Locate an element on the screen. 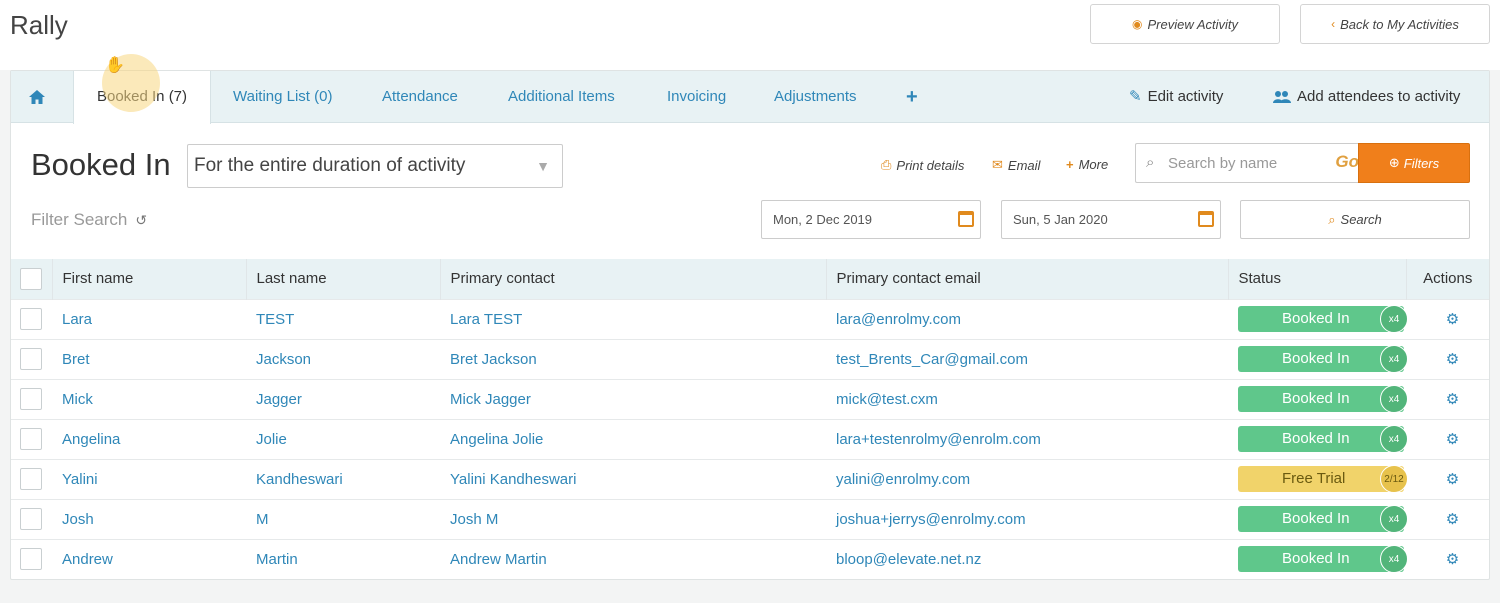  tab-attendance: Attendance is located at coordinates (420, 97).